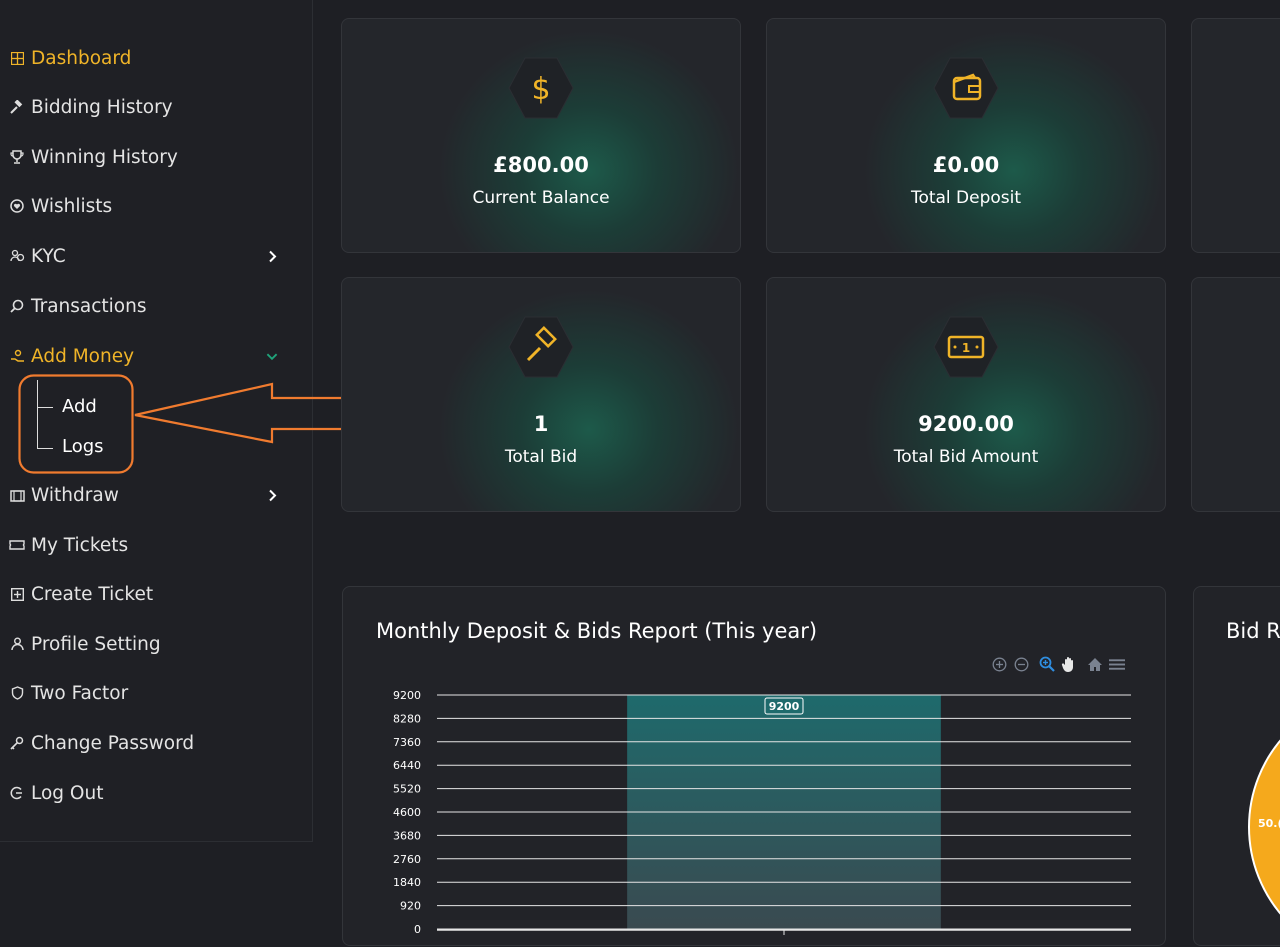 This screenshot has width=1280, height=947. I want to click on stat-label: Total Bid Amount, so click(966, 457).